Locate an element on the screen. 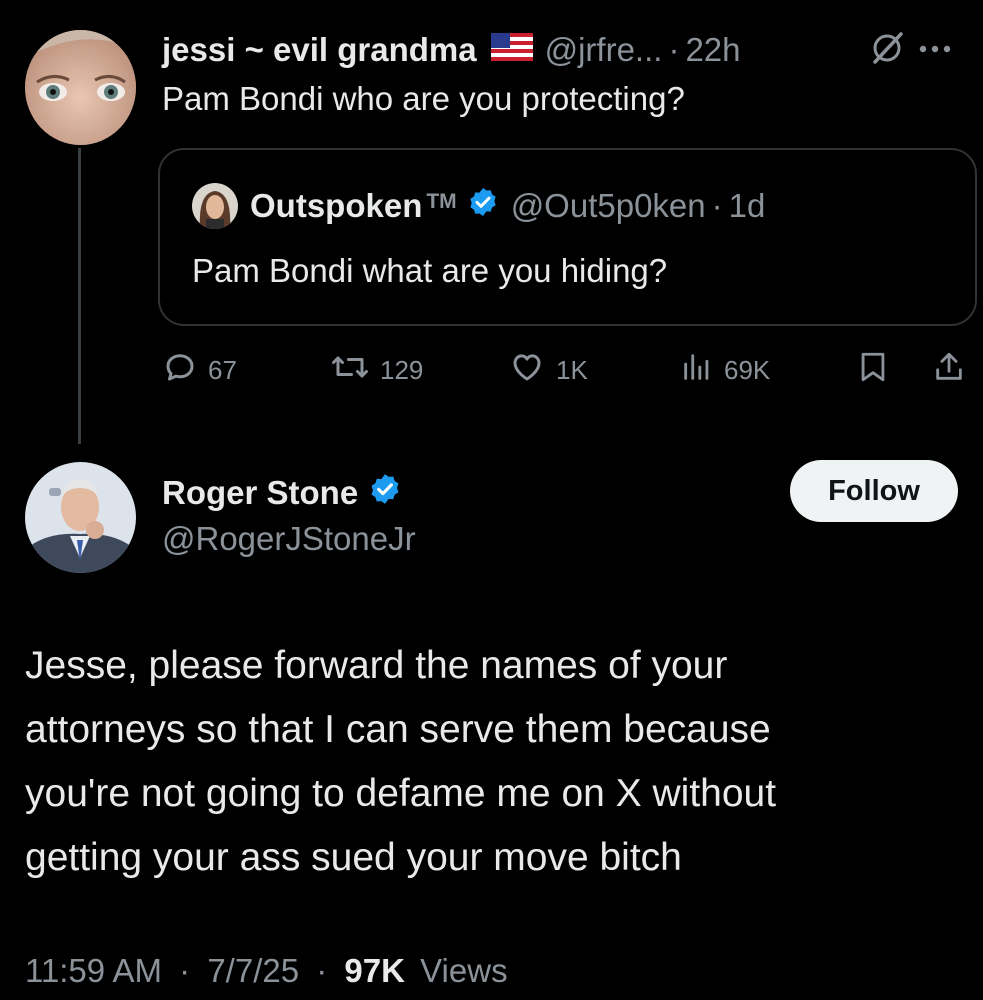 The width and height of the screenshot is (983, 1000). reply-count: 67 is located at coordinates (222, 369).